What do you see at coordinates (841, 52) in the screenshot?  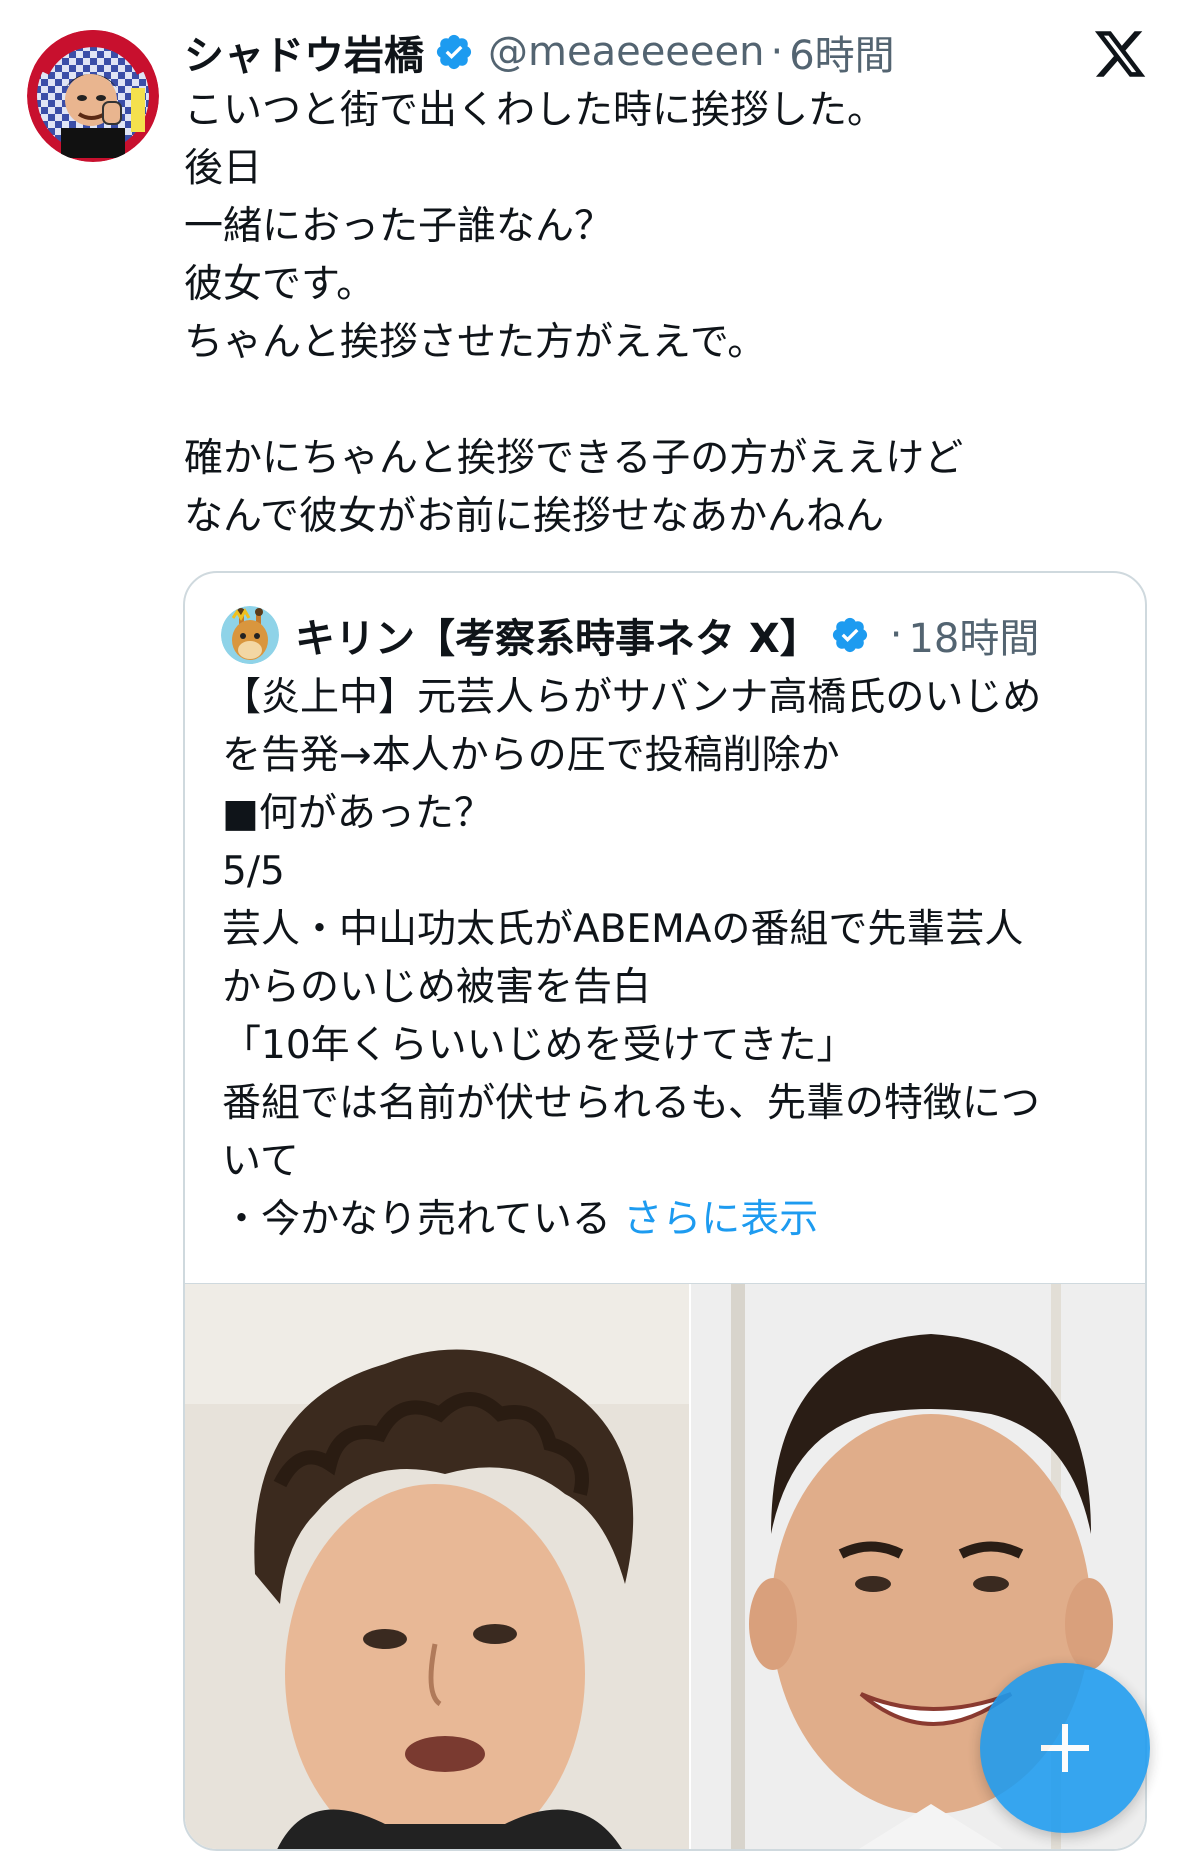 I see `tweet-timestamp: 6時間` at bounding box center [841, 52].